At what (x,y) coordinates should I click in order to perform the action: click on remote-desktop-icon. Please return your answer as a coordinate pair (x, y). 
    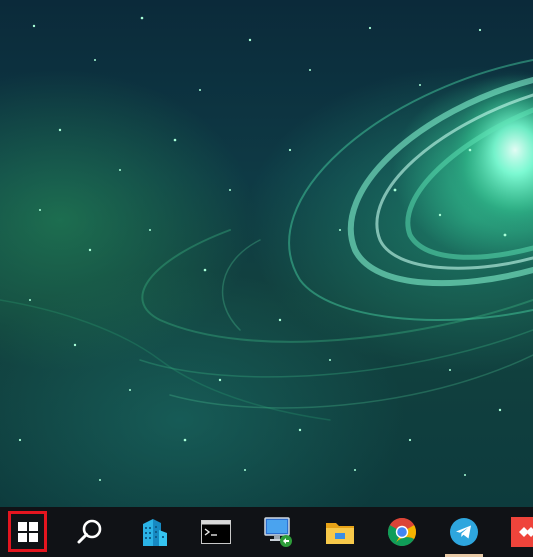
    Looking at the image, I should click on (278, 532).